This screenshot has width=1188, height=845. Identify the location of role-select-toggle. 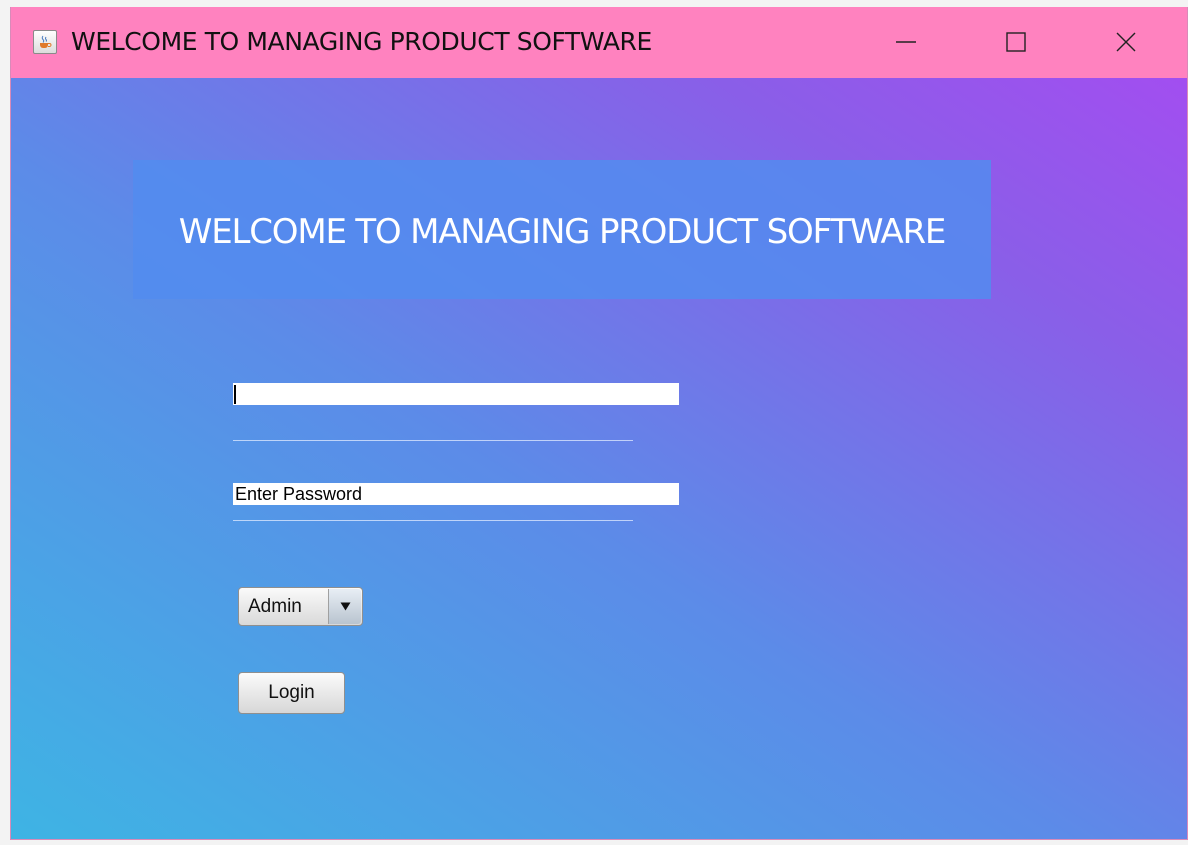
(344, 606).